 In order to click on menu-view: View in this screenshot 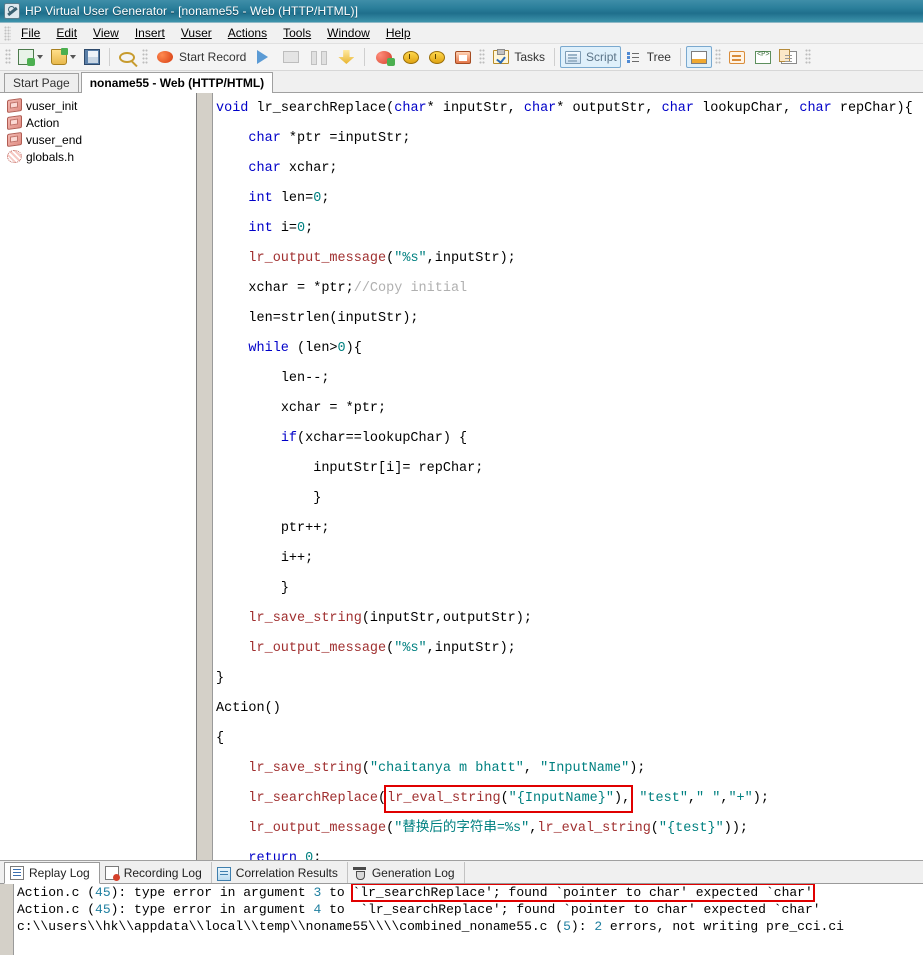, I will do `click(106, 33)`.